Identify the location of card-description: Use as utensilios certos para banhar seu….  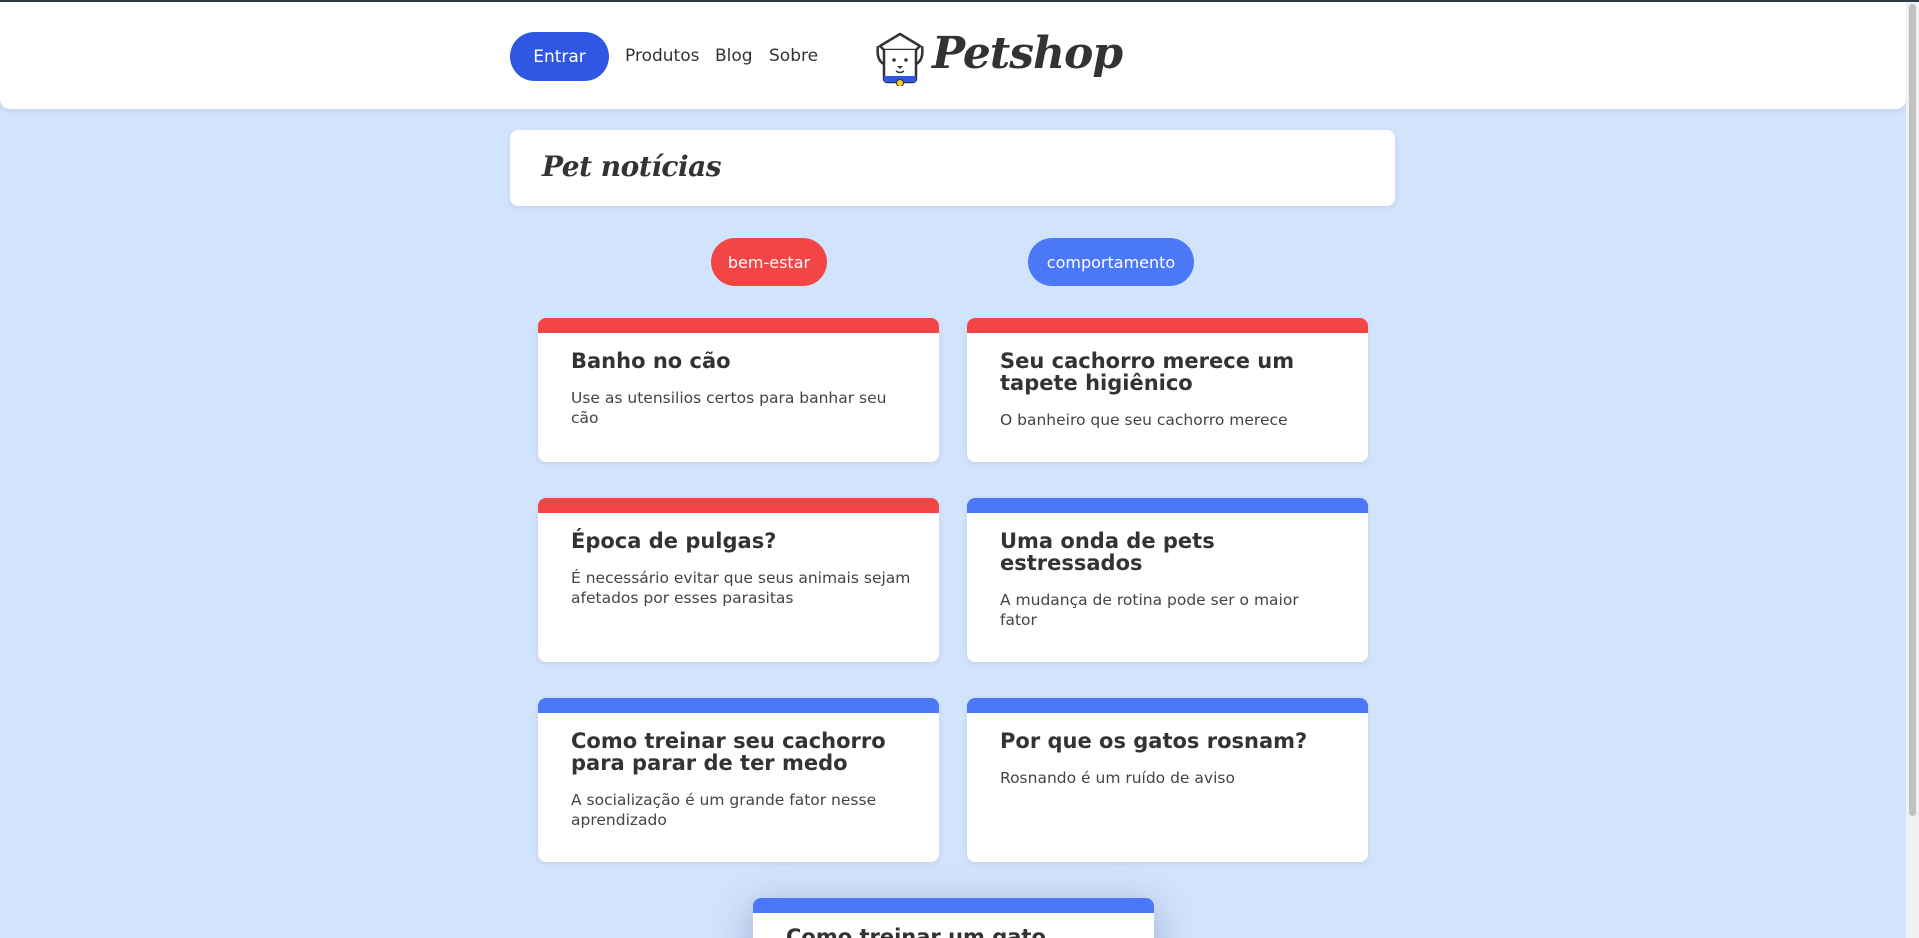
(729, 408).